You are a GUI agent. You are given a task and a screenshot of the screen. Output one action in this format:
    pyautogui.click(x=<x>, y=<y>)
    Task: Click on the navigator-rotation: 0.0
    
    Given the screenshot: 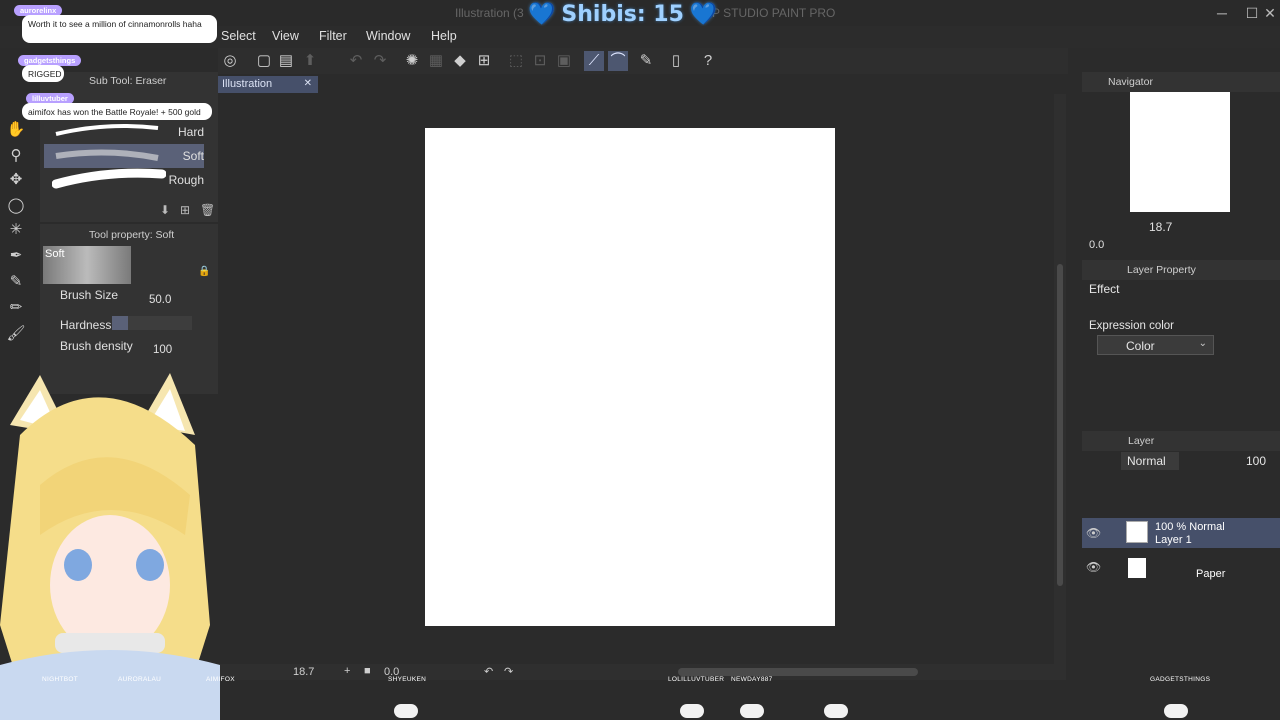 What is the action you would take?
    pyautogui.click(x=1096, y=245)
    